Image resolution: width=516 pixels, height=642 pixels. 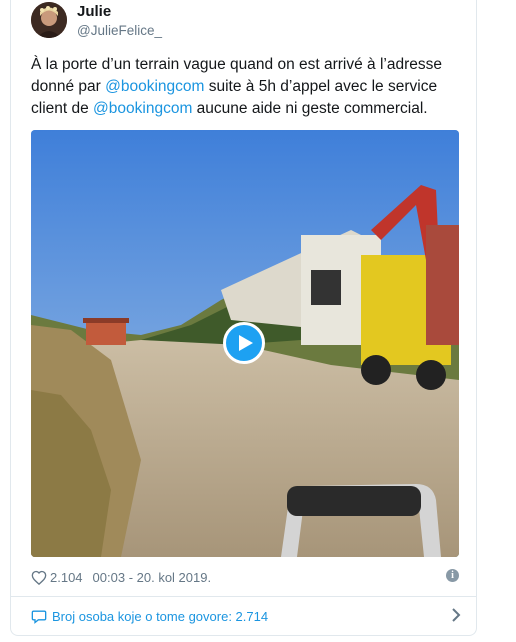 I want to click on avatar, so click(x=49, y=20).